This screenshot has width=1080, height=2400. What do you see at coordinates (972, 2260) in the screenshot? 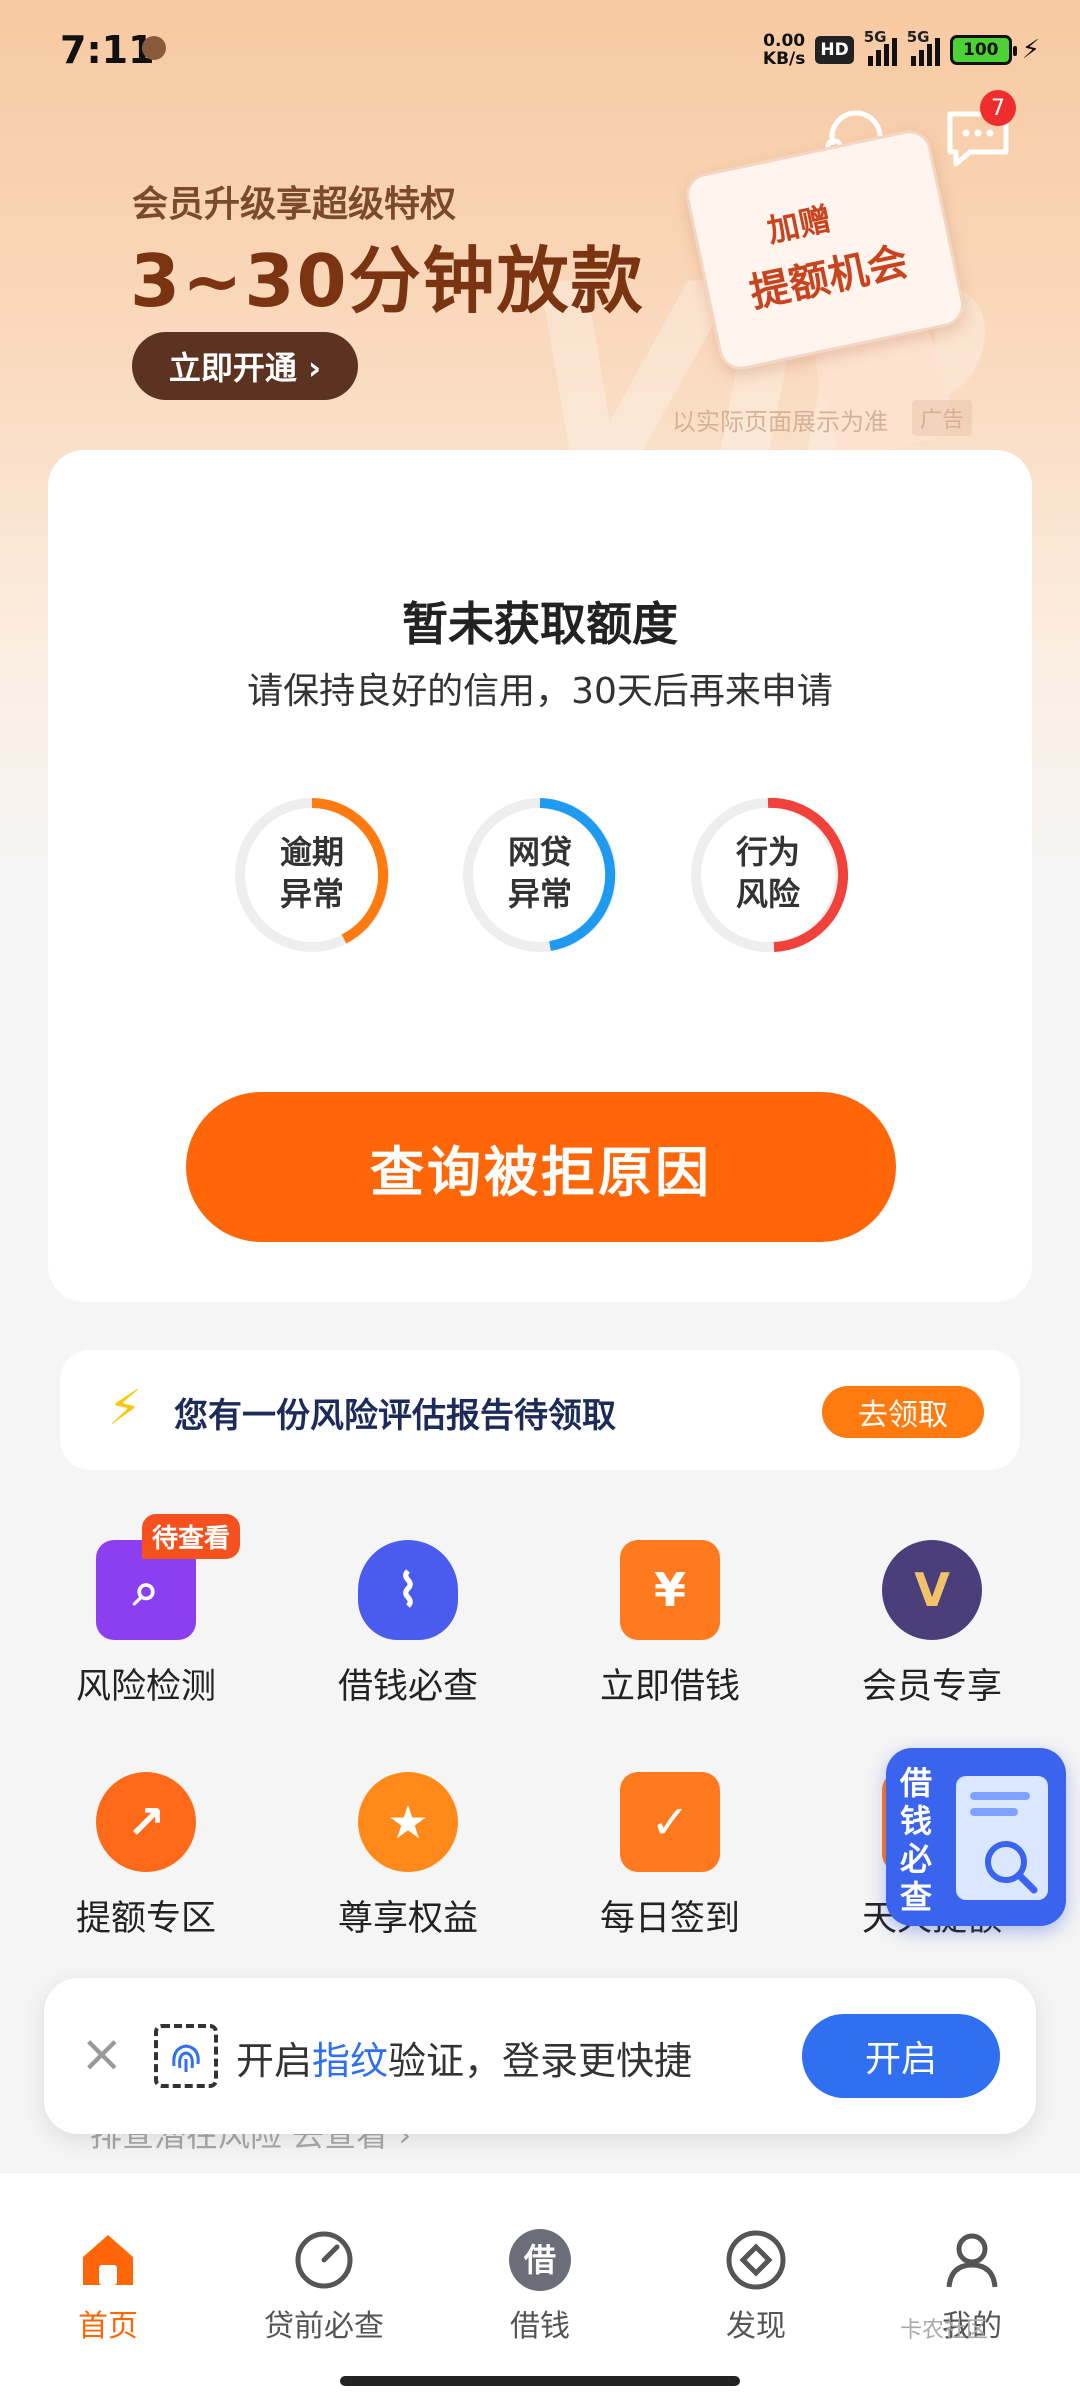
I see `profile-icon` at bounding box center [972, 2260].